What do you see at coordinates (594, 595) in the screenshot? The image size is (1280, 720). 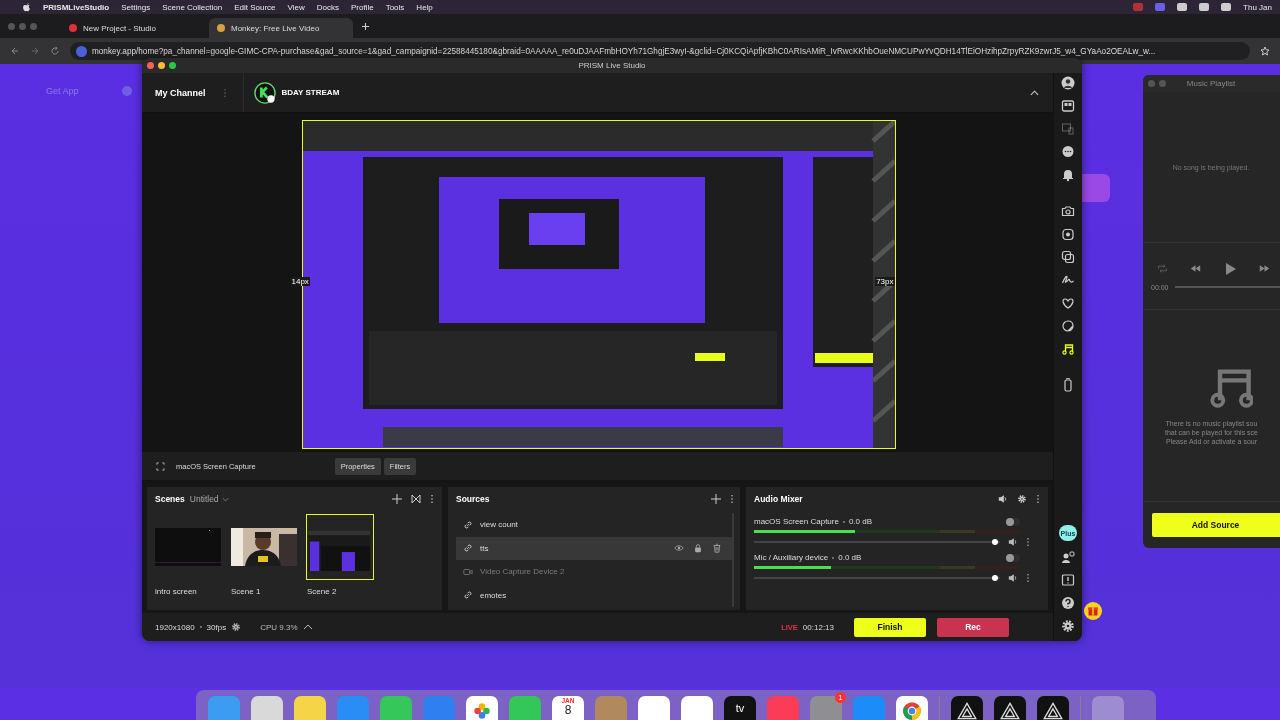 I see `source-item: emotes` at bounding box center [594, 595].